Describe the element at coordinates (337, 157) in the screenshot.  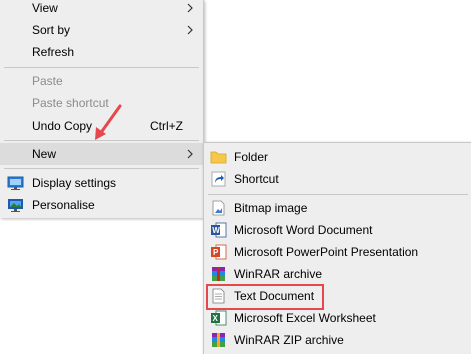
I see `submenu-item-folder: Folder` at that location.